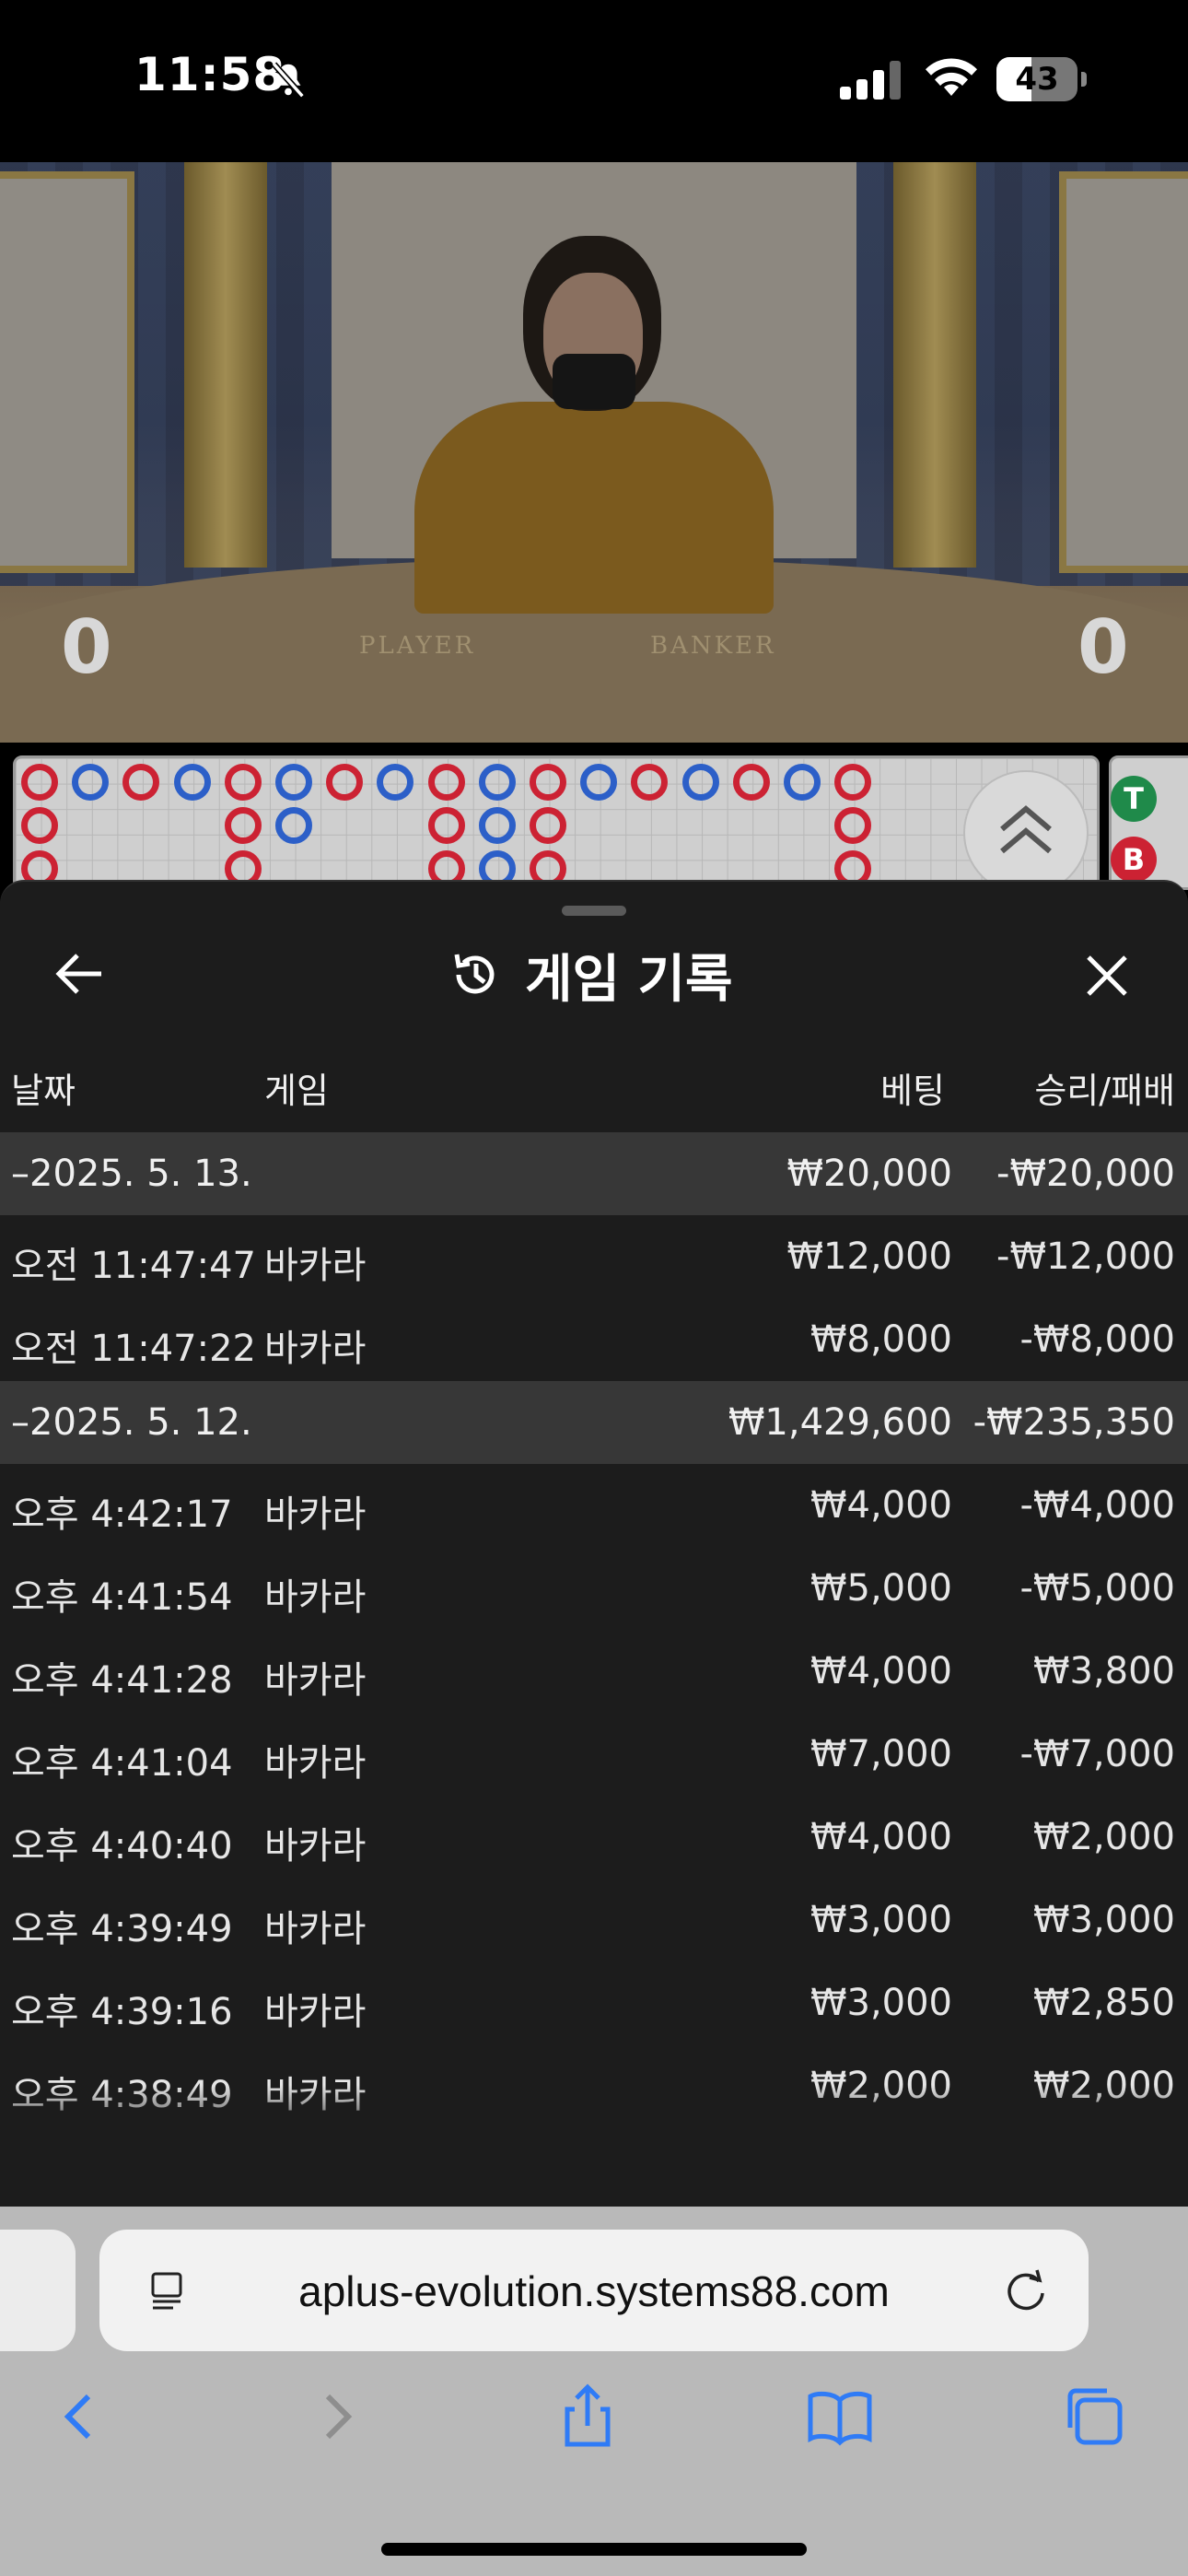 Image resolution: width=1188 pixels, height=2576 pixels. What do you see at coordinates (1094, 2417) in the screenshot?
I see `tabs-icon` at bounding box center [1094, 2417].